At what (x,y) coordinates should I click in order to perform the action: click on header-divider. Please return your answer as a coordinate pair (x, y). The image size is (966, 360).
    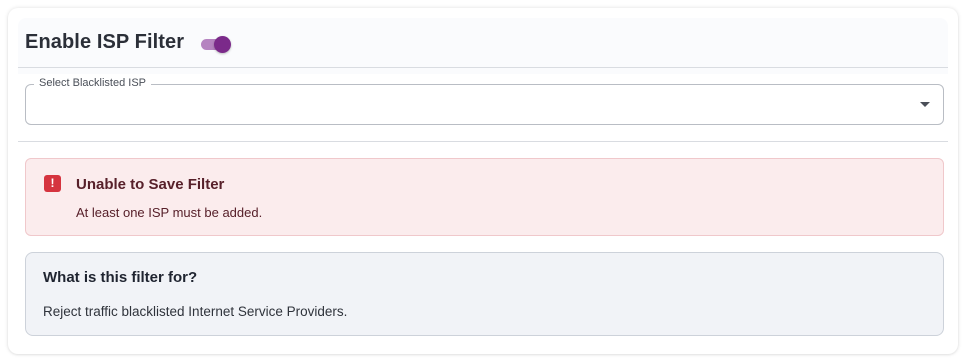
    Looking at the image, I should click on (483, 67).